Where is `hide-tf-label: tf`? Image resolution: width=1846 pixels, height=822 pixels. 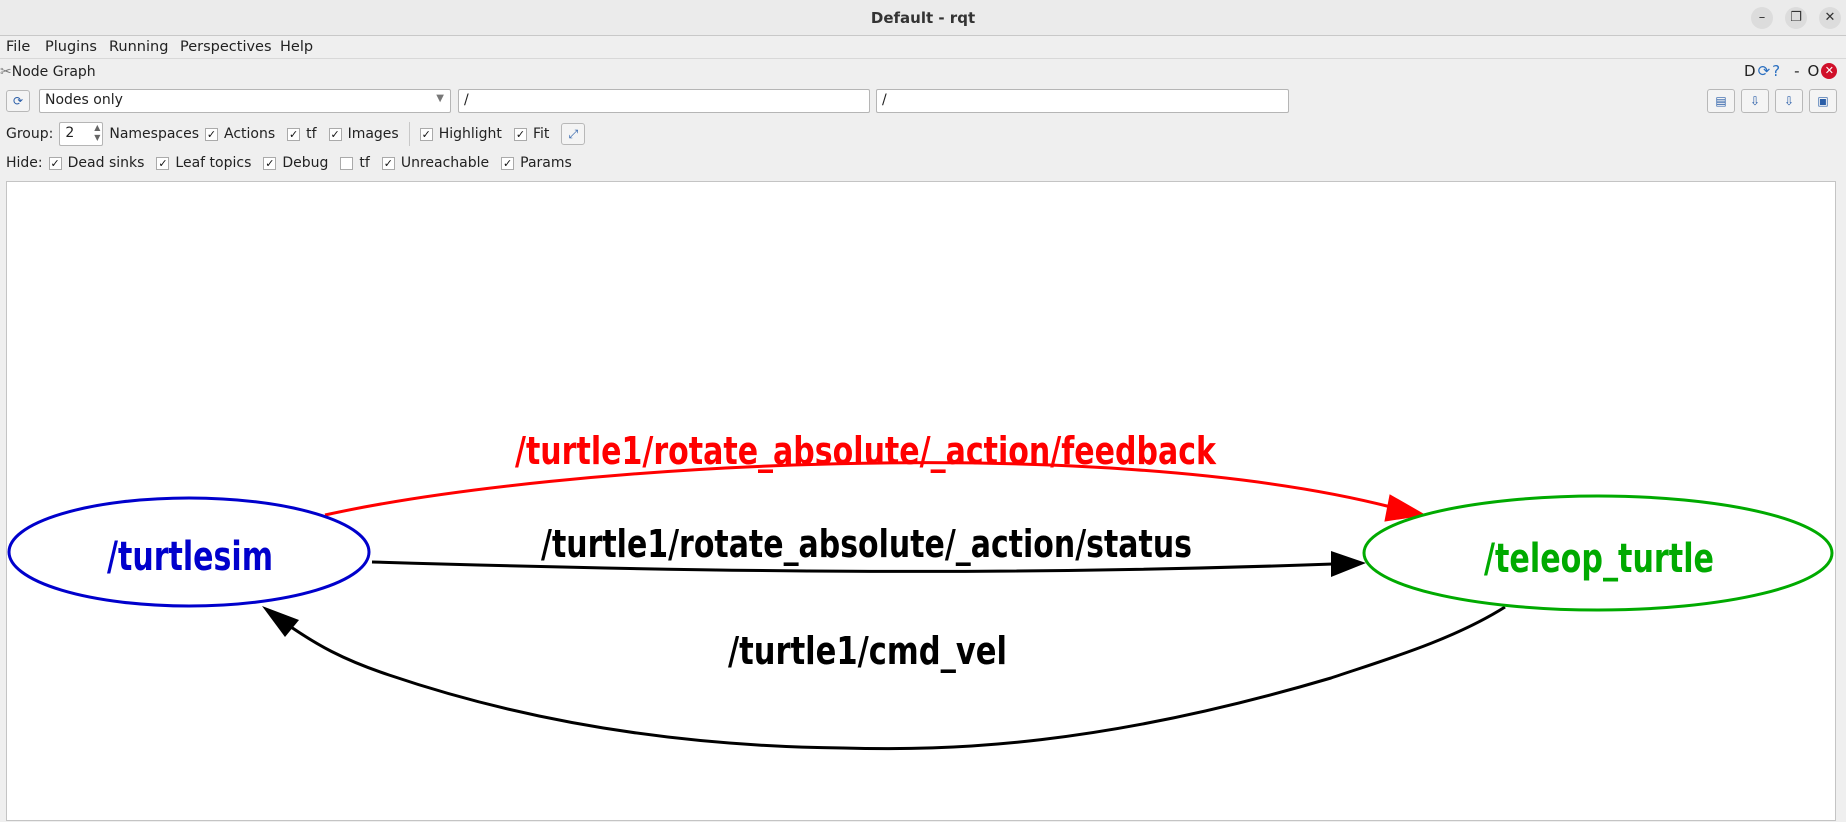
hide-tf-label: tf is located at coordinates (364, 163).